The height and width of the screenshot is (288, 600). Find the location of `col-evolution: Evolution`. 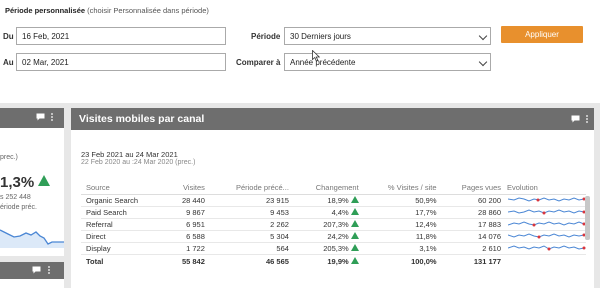

col-evolution: Evolution is located at coordinates (545, 188).